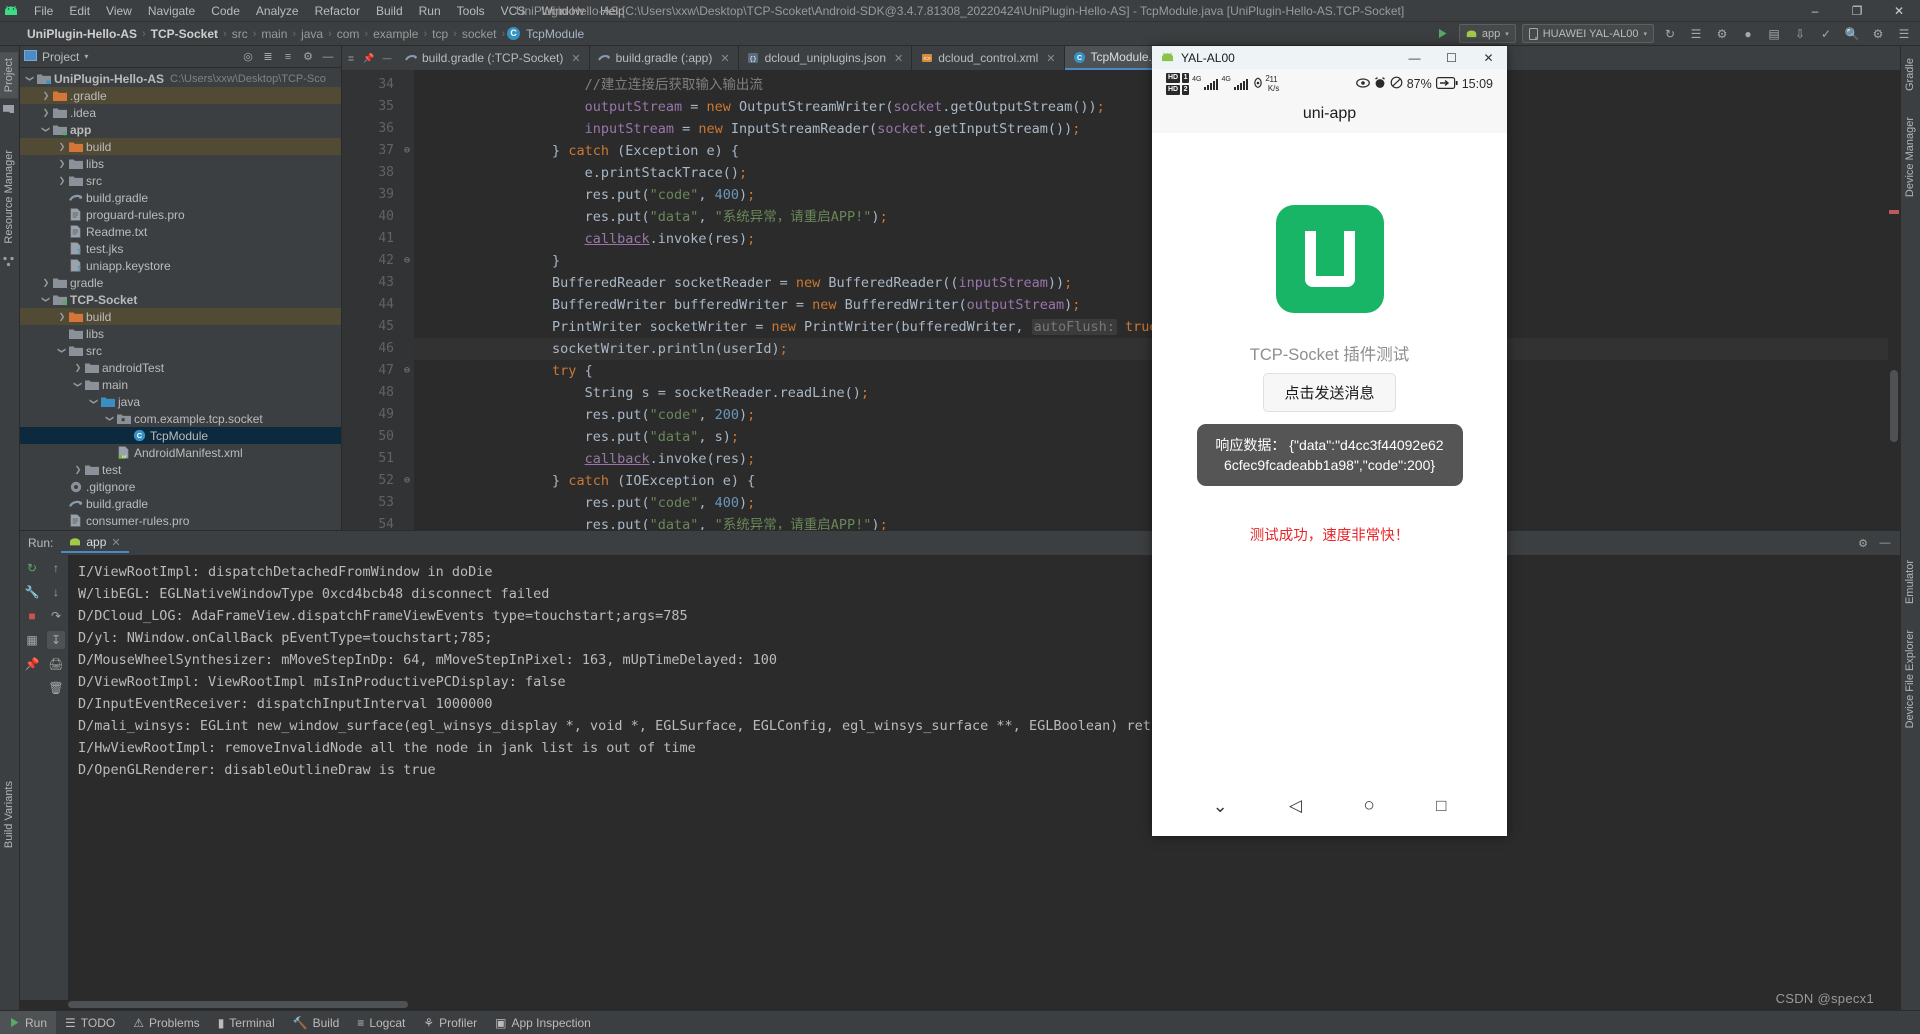 The width and height of the screenshot is (1920, 1034). Describe the element at coordinates (543, 1023) in the screenshot. I see `status-app-inspection: ▣ App Inspection` at that location.